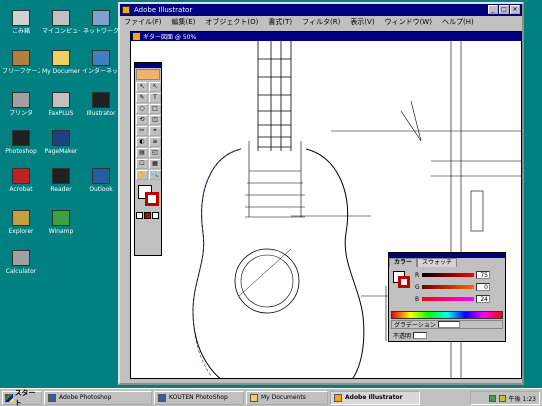 This screenshot has height=406, width=542. I want to click on tray-network-icon, so click(492, 398).